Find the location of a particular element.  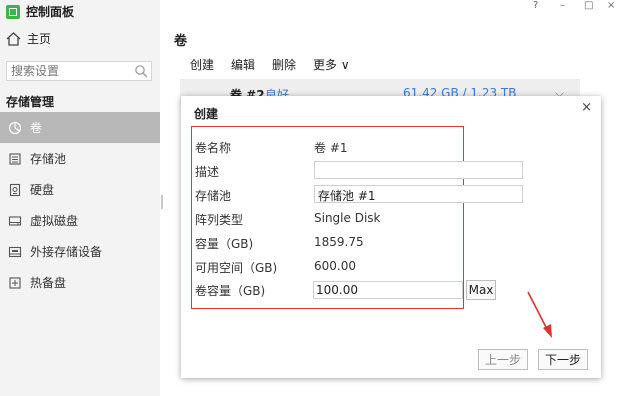

description-field is located at coordinates (420, 170).